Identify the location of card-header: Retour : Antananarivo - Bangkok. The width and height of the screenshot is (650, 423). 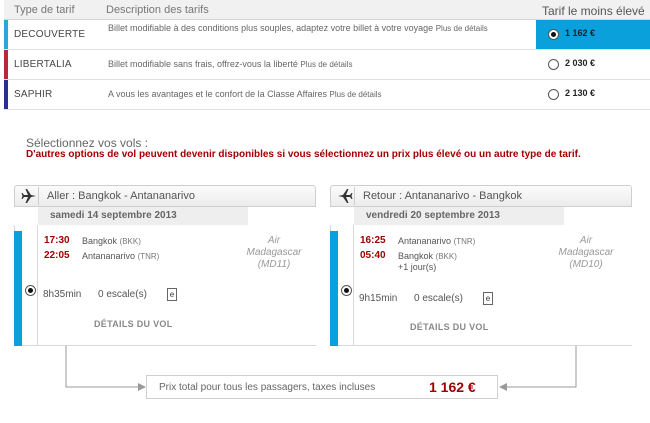
(481, 196).